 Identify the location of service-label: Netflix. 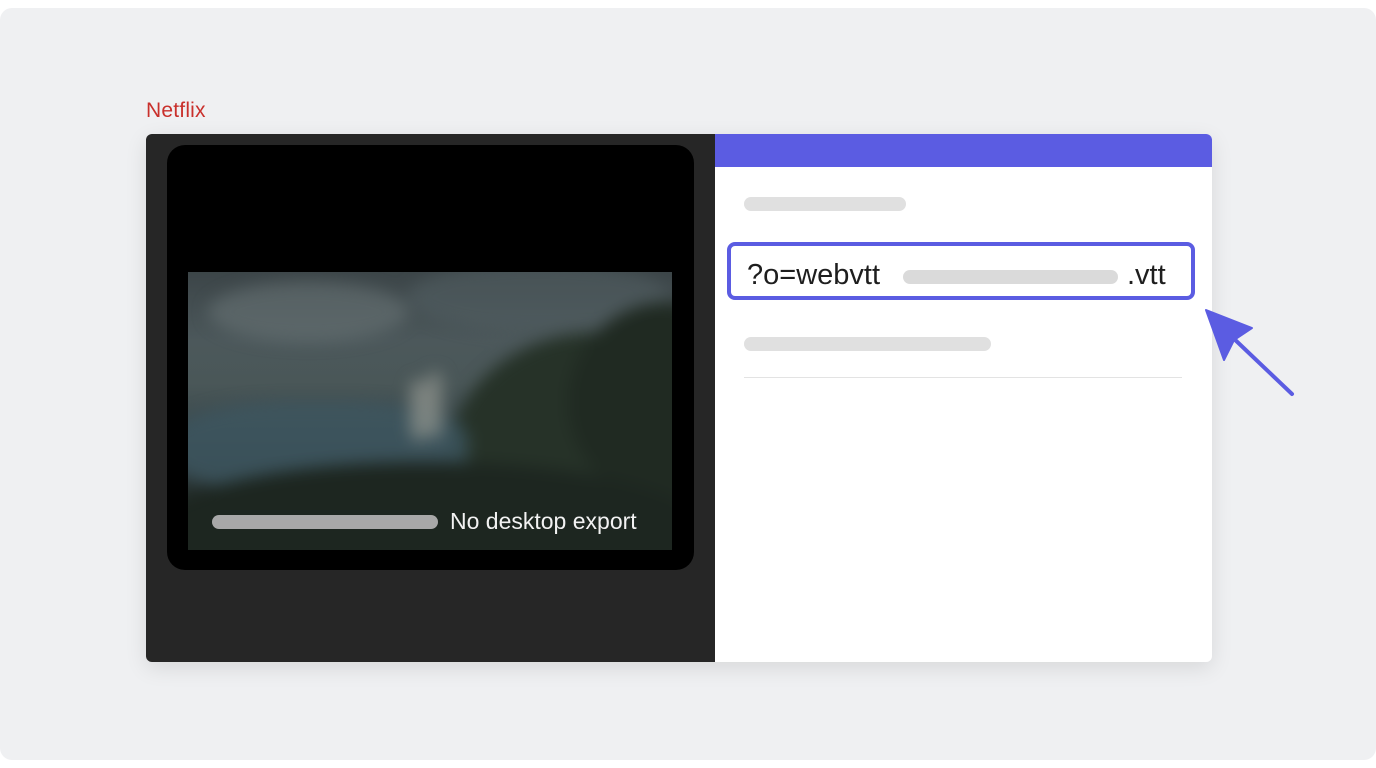
(176, 110).